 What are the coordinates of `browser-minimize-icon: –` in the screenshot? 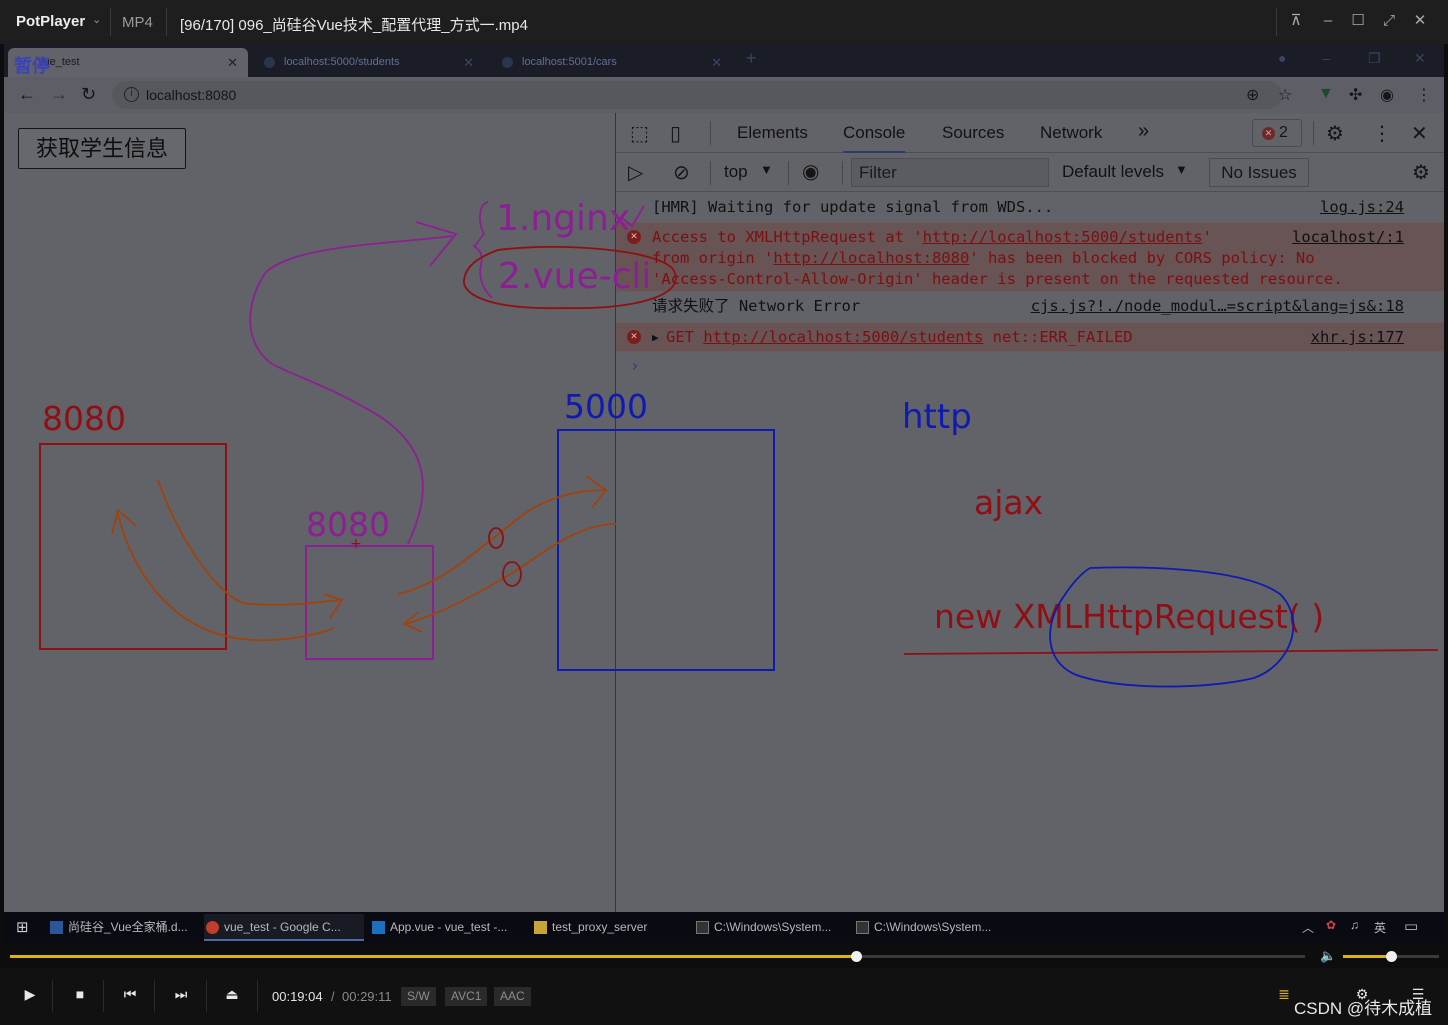 It's located at (1326, 58).